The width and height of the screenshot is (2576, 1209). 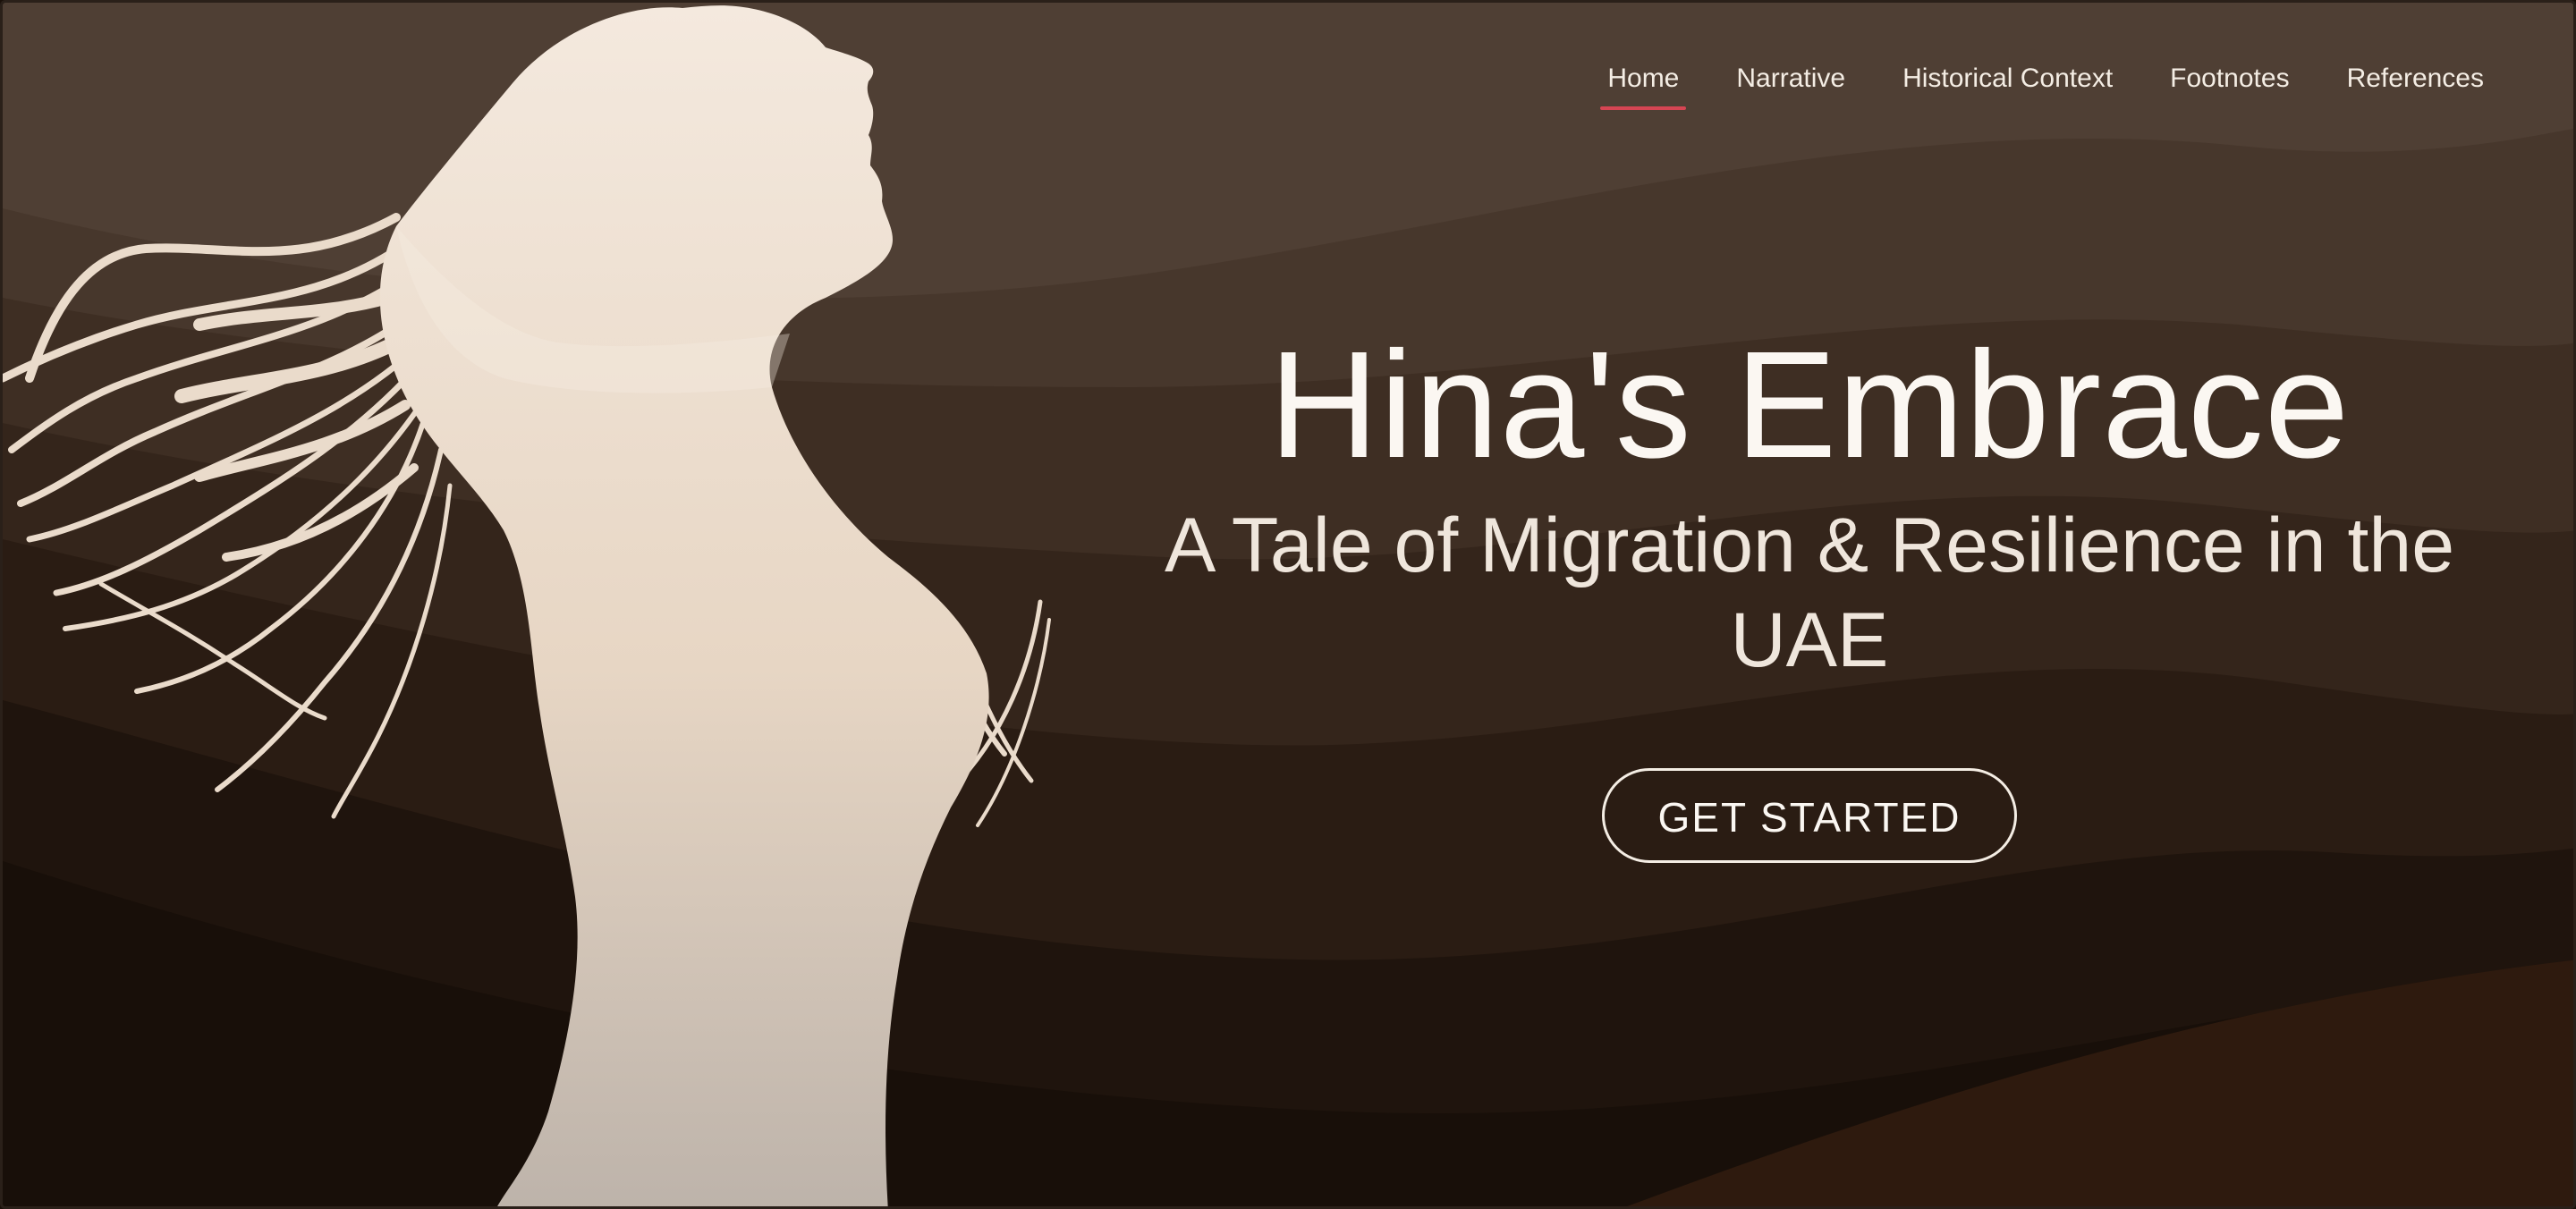 I want to click on page-title: Hina's Embrace, so click(x=1809, y=405).